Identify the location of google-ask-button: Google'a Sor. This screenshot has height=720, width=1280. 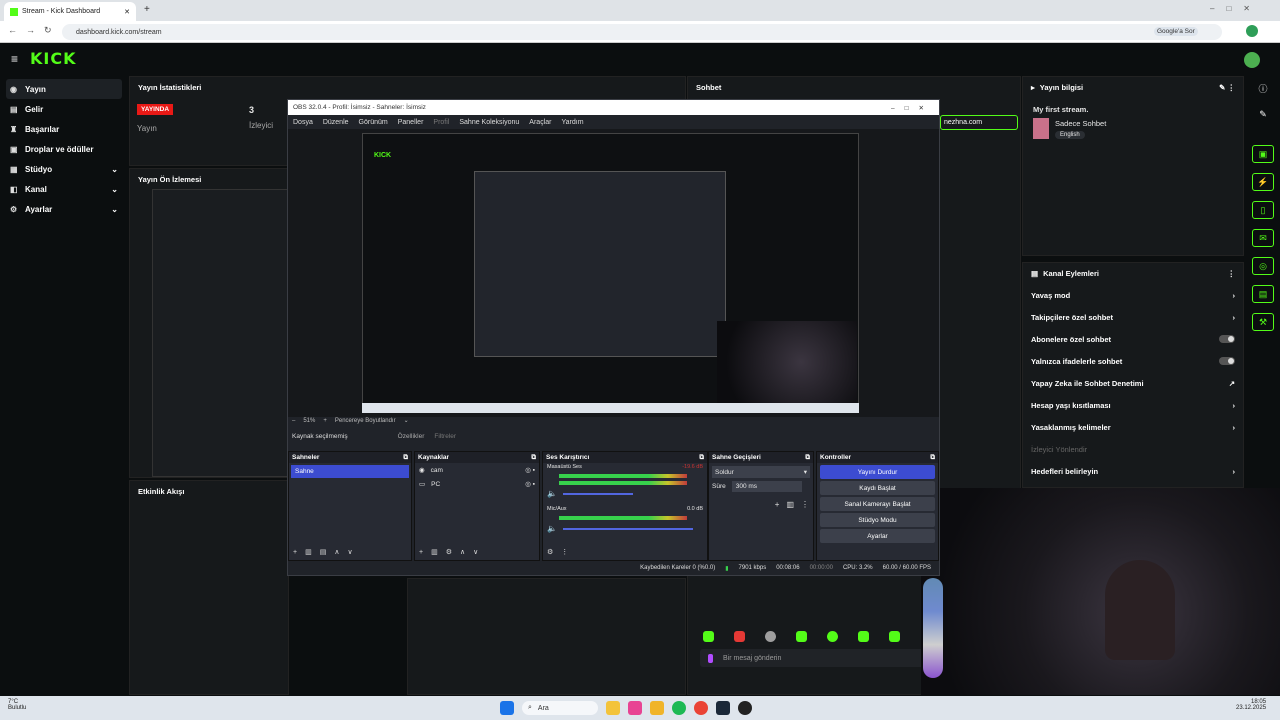
(1176, 31).